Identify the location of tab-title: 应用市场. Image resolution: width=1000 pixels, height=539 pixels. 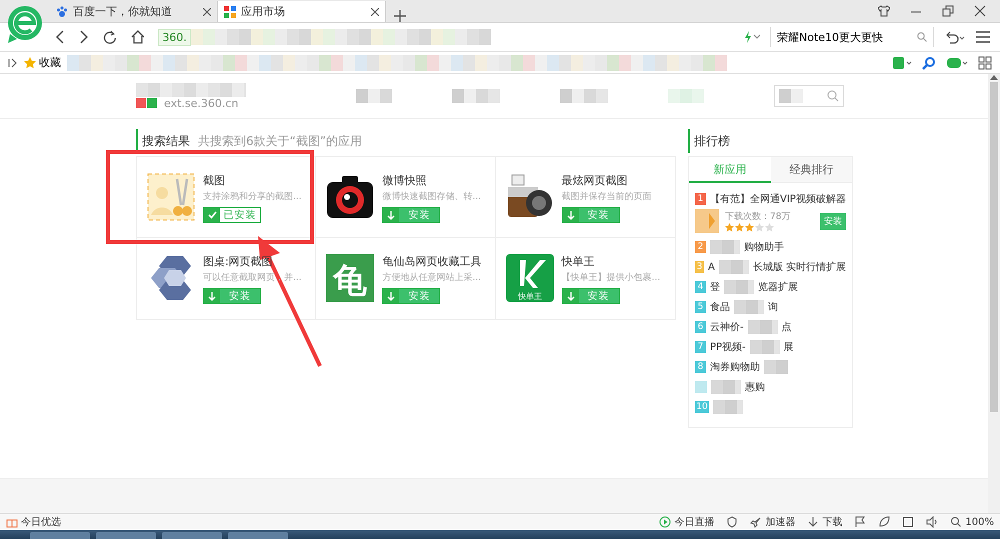
(263, 11).